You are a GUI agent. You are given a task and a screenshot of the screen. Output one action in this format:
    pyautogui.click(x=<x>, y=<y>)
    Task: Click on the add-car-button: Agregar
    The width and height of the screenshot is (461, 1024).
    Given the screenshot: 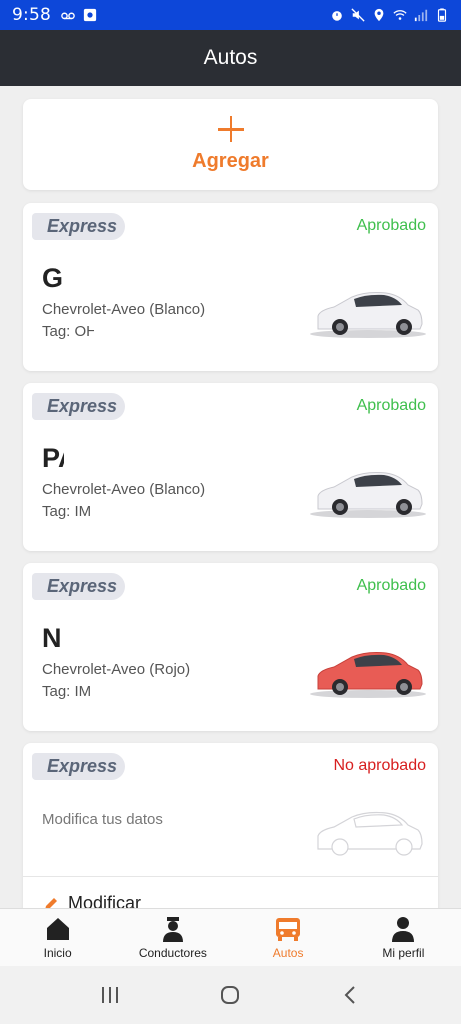 What is the action you would take?
    pyautogui.click(x=230, y=144)
    